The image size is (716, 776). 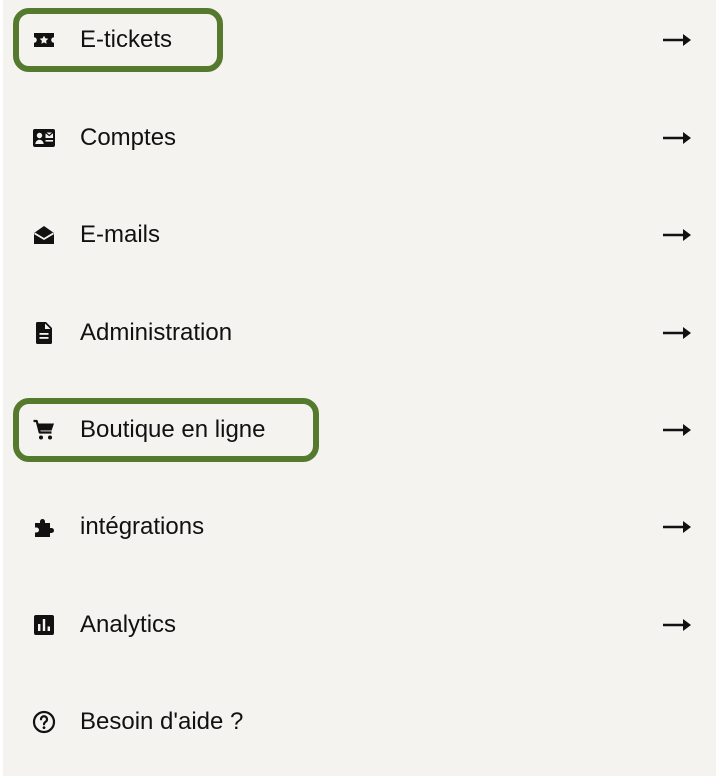 I want to click on help-circle-icon, so click(x=44, y=722).